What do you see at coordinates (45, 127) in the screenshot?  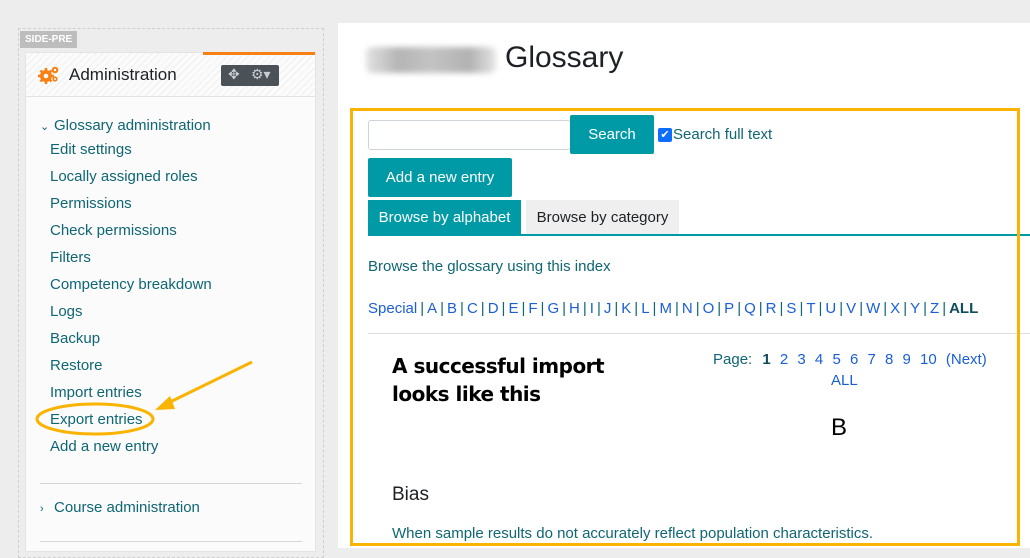 I see `chevron-down-icon: ⌄` at bounding box center [45, 127].